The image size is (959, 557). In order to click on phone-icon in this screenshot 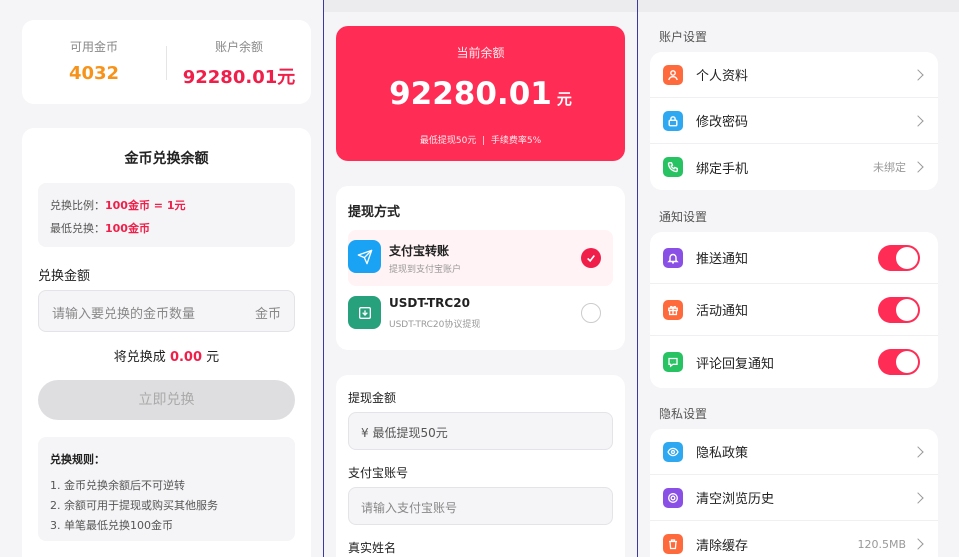, I will do `click(673, 167)`.